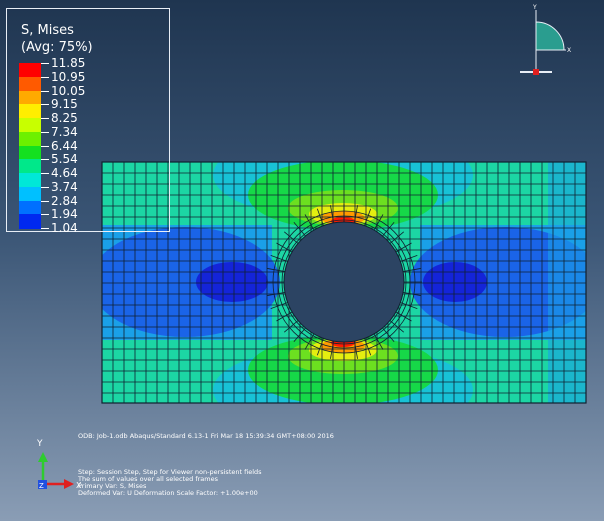 The image size is (604, 521). What do you see at coordinates (64, 200) in the screenshot?
I see `legend-value: 2.84` at bounding box center [64, 200].